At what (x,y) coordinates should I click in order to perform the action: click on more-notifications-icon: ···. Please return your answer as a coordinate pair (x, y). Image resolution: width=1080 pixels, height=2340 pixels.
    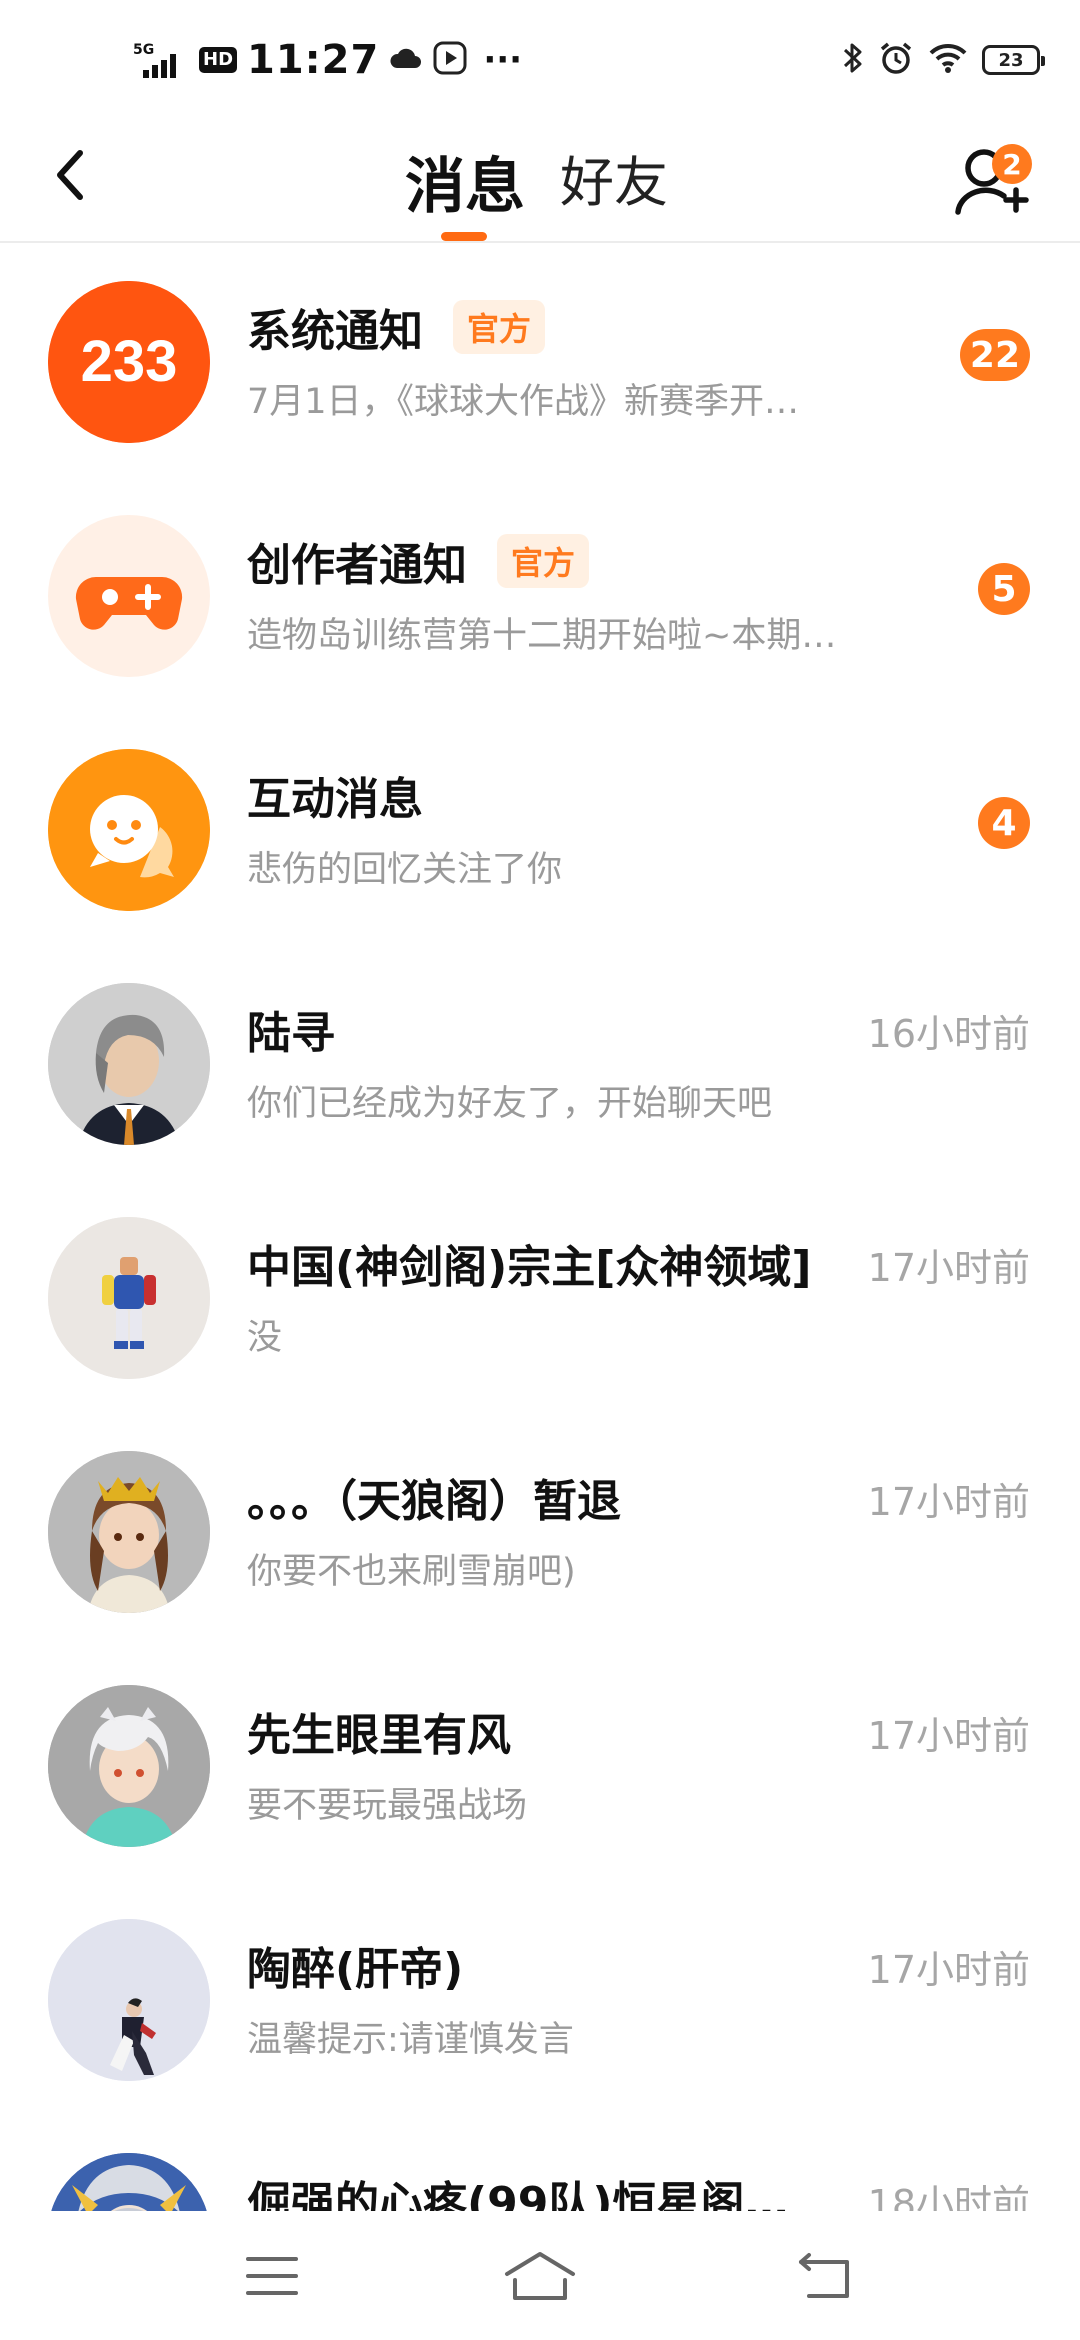
    Looking at the image, I should click on (503, 60).